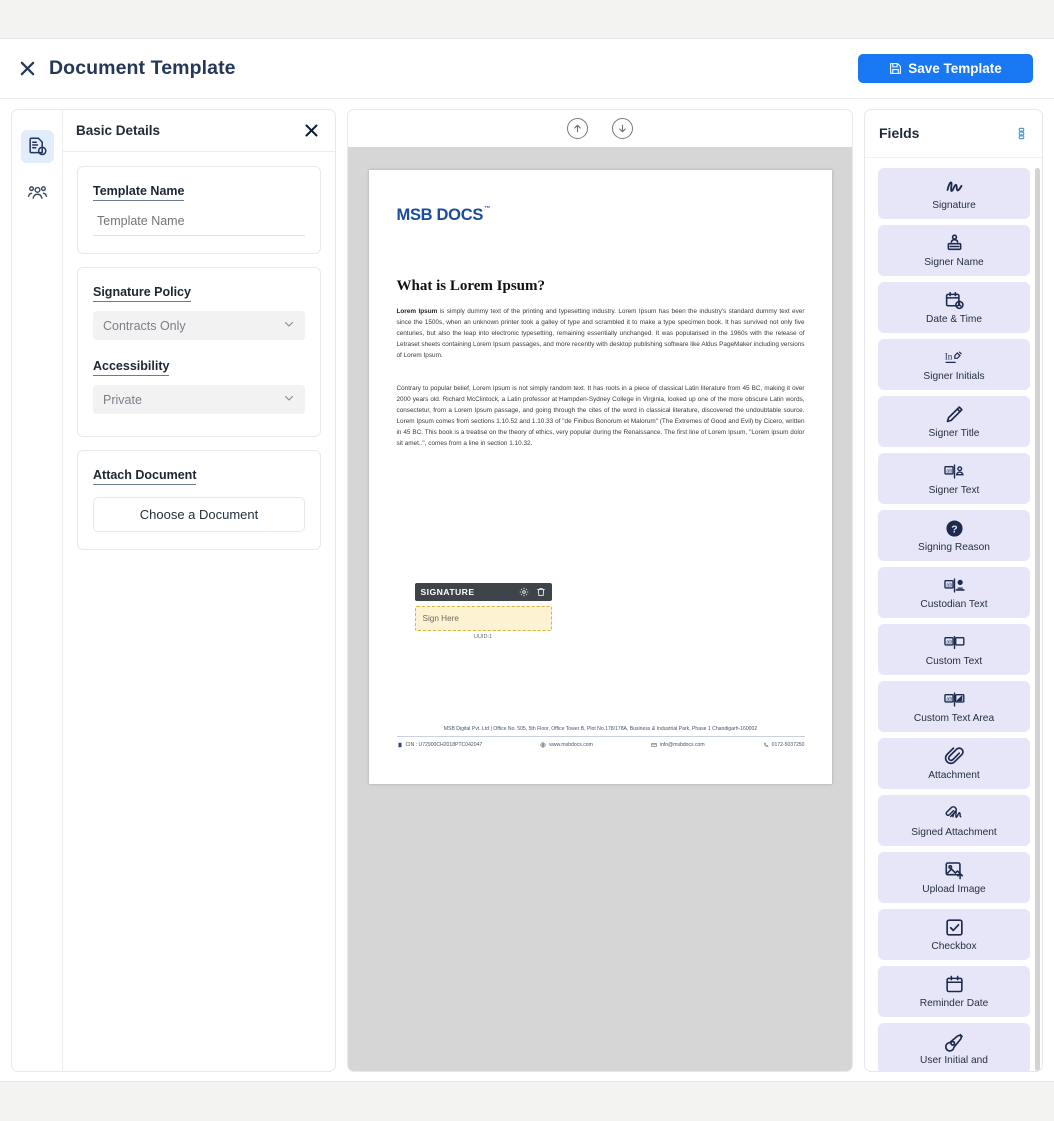  I want to click on field-label: Signer Title, so click(954, 433).